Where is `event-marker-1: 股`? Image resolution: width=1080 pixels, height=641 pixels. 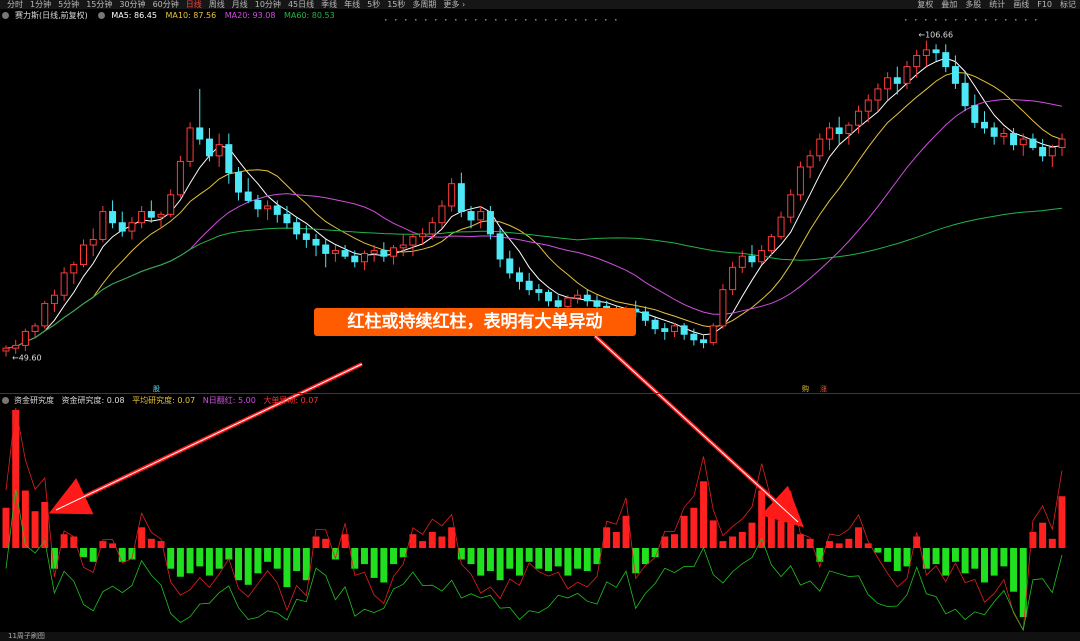
event-marker-1: 股 is located at coordinates (156, 389).